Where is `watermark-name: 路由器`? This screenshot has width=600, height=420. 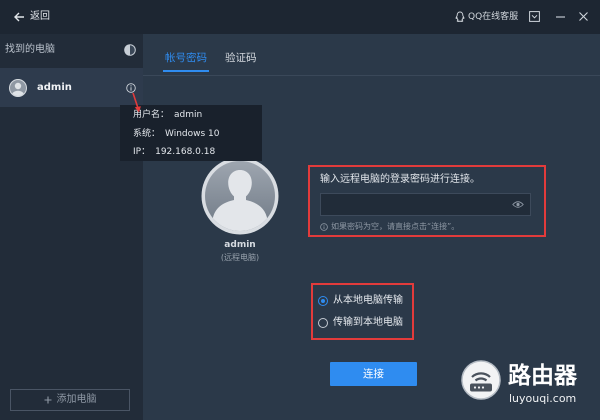 watermark-name: 路由器 is located at coordinates (542, 376).